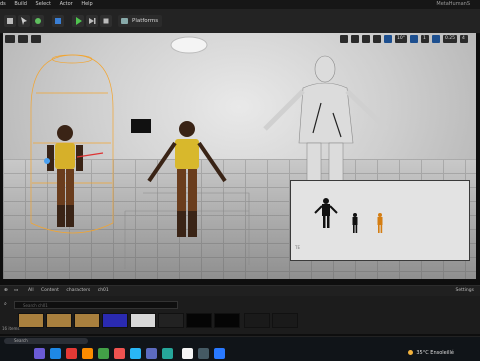 This screenshot has height=361, width=480. What do you see at coordinates (240, 21) in the screenshot?
I see `main-toolbar: Platforms` at bounding box center [240, 21].